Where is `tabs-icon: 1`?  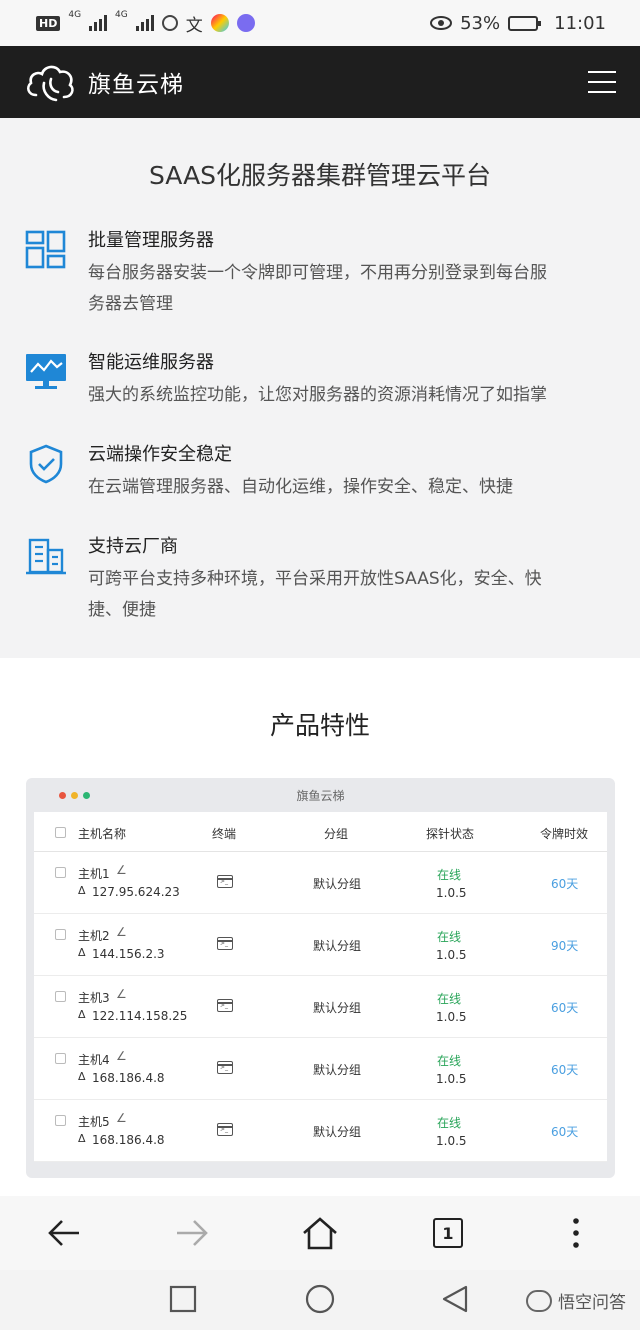
tabs-icon: 1 is located at coordinates (448, 1233).